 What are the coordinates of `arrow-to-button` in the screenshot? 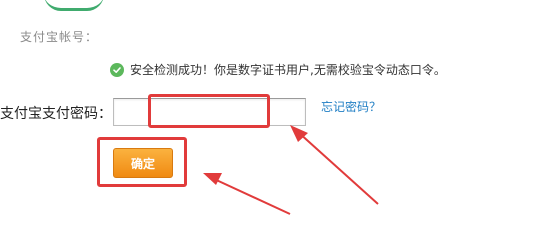 It's located at (247, 194).